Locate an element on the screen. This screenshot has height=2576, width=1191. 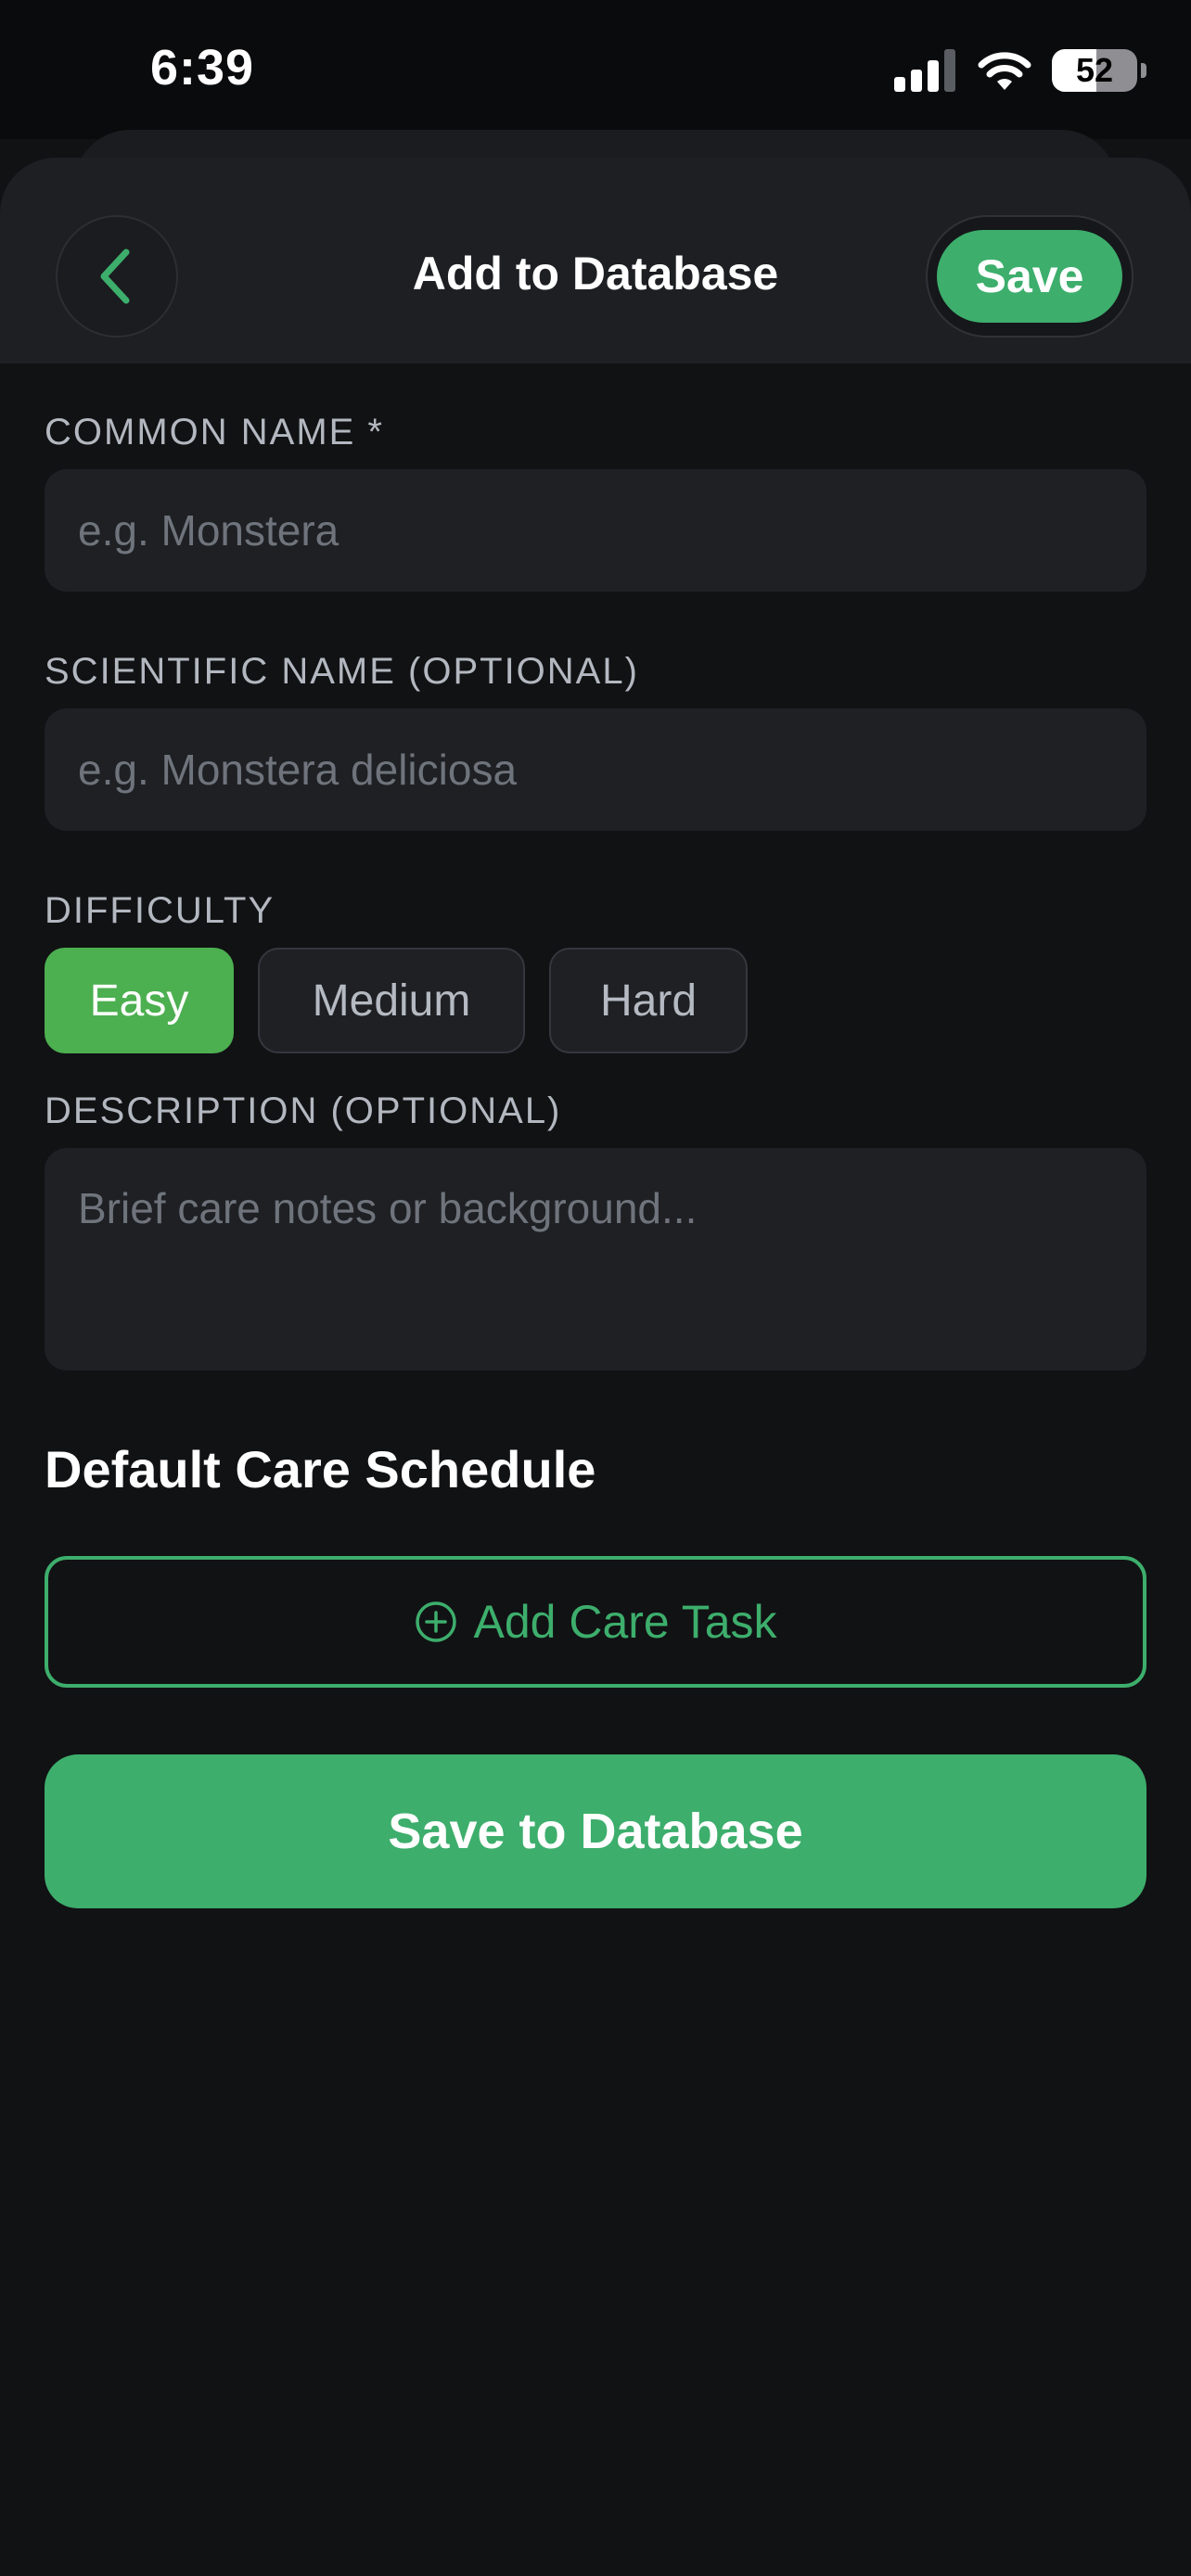
scientific-name-input is located at coordinates (595, 769).